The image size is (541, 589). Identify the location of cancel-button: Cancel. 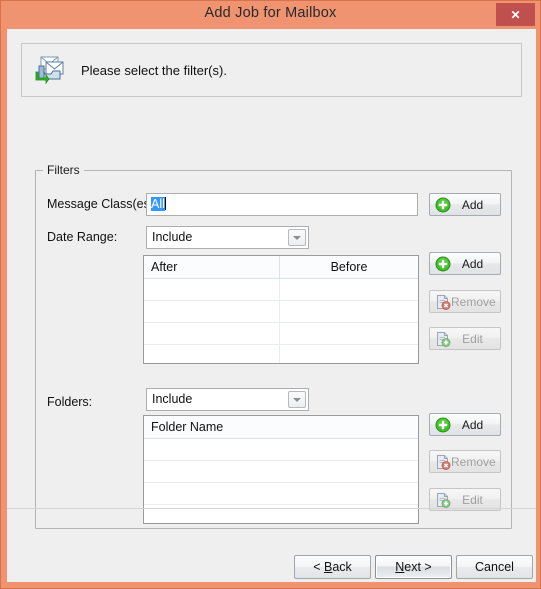
(494, 567).